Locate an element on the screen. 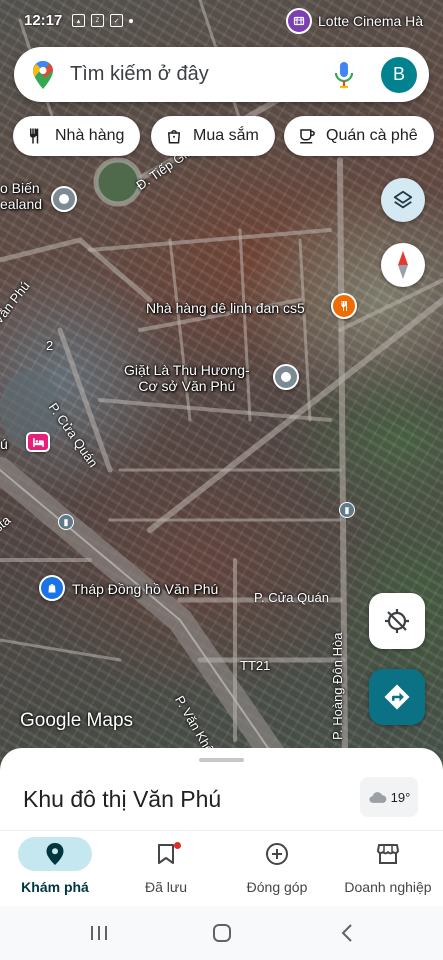 The height and width of the screenshot is (960, 443). location-pin-icon is located at coordinates (55, 854).